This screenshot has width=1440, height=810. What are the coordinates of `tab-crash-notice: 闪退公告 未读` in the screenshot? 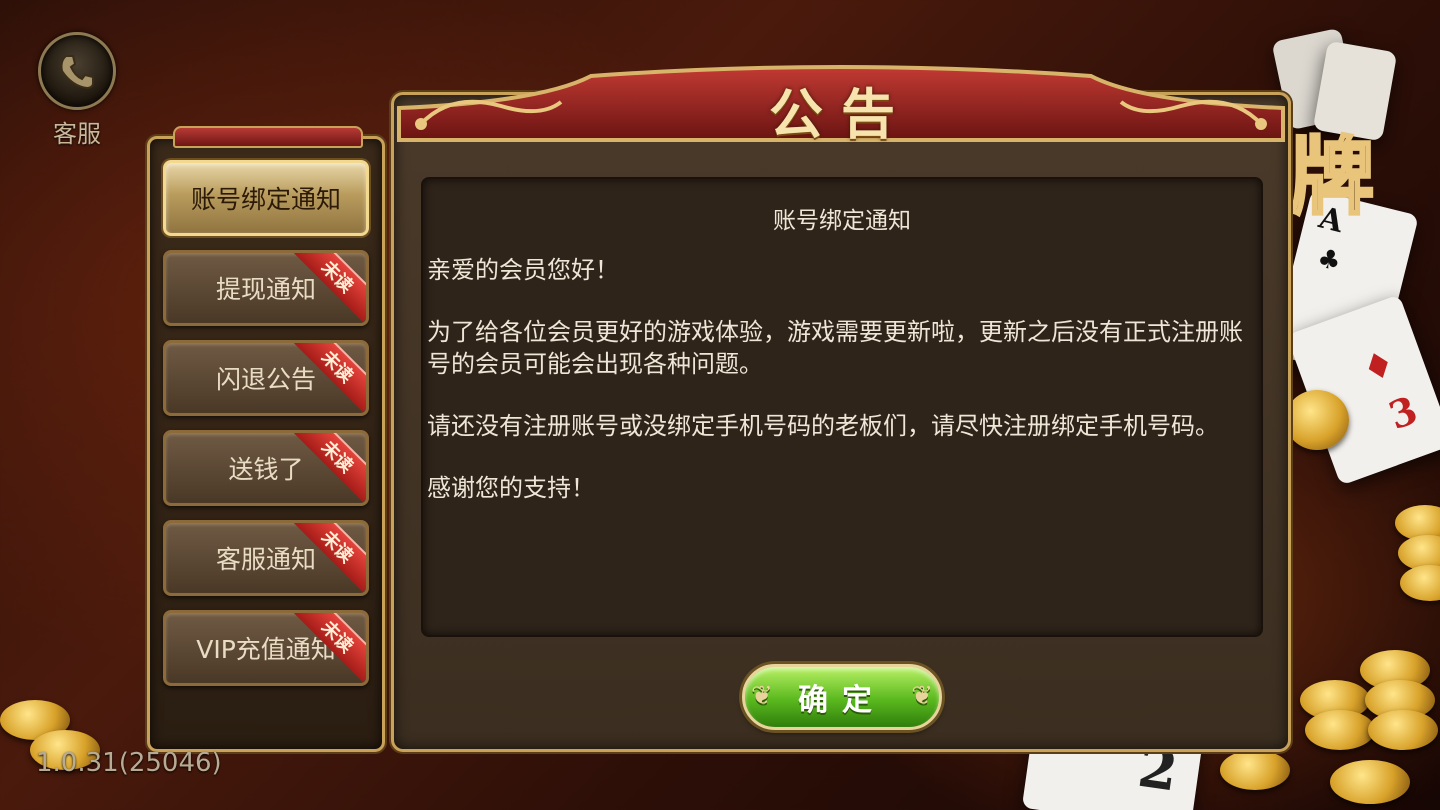 It's located at (266, 378).